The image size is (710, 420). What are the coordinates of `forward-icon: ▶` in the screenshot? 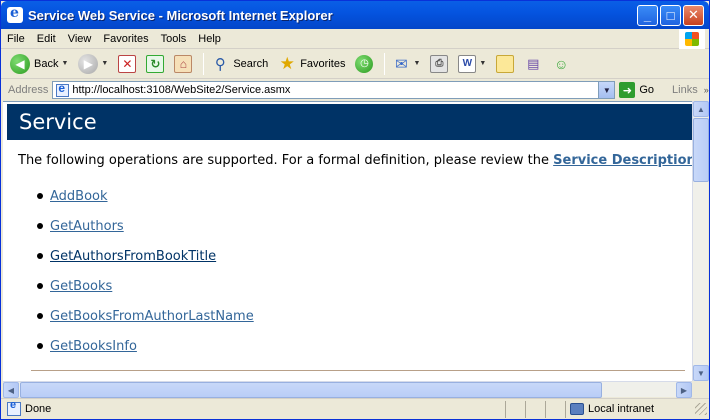 It's located at (88, 63).